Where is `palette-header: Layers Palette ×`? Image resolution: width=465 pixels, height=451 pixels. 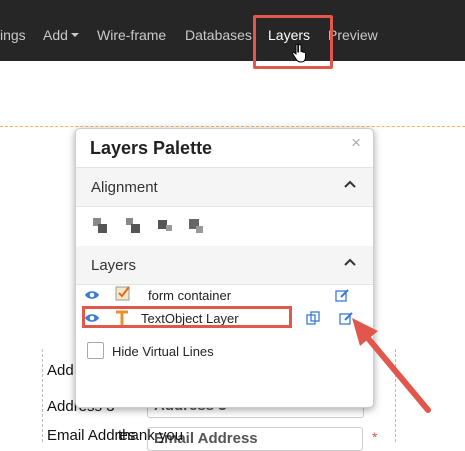
palette-header: Layers Palette × is located at coordinates (224, 148).